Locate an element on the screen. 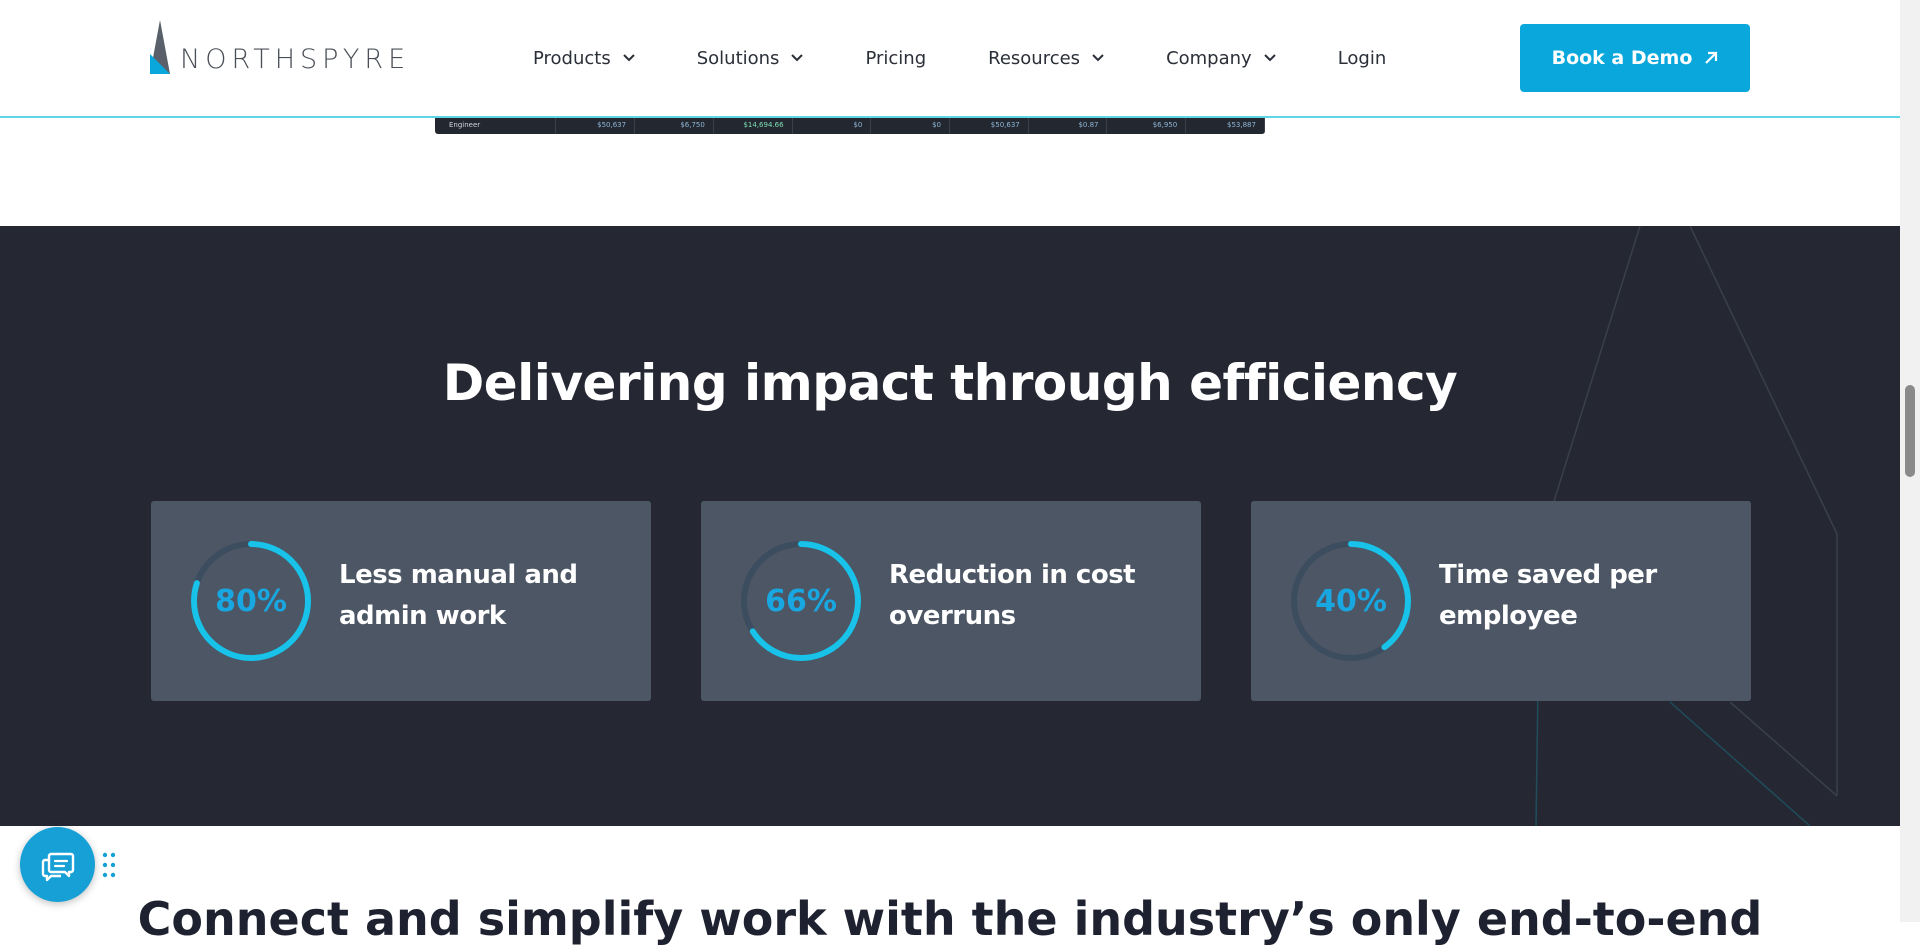 The width and height of the screenshot is (1920, 946). stat-value: 40% is located at coordinates (1351, 601).